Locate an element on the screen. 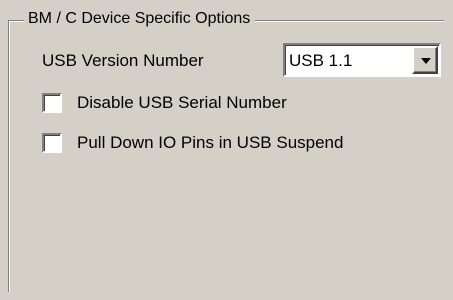  usb-version-label: USB Version Number is located at coordinates (123, 60).